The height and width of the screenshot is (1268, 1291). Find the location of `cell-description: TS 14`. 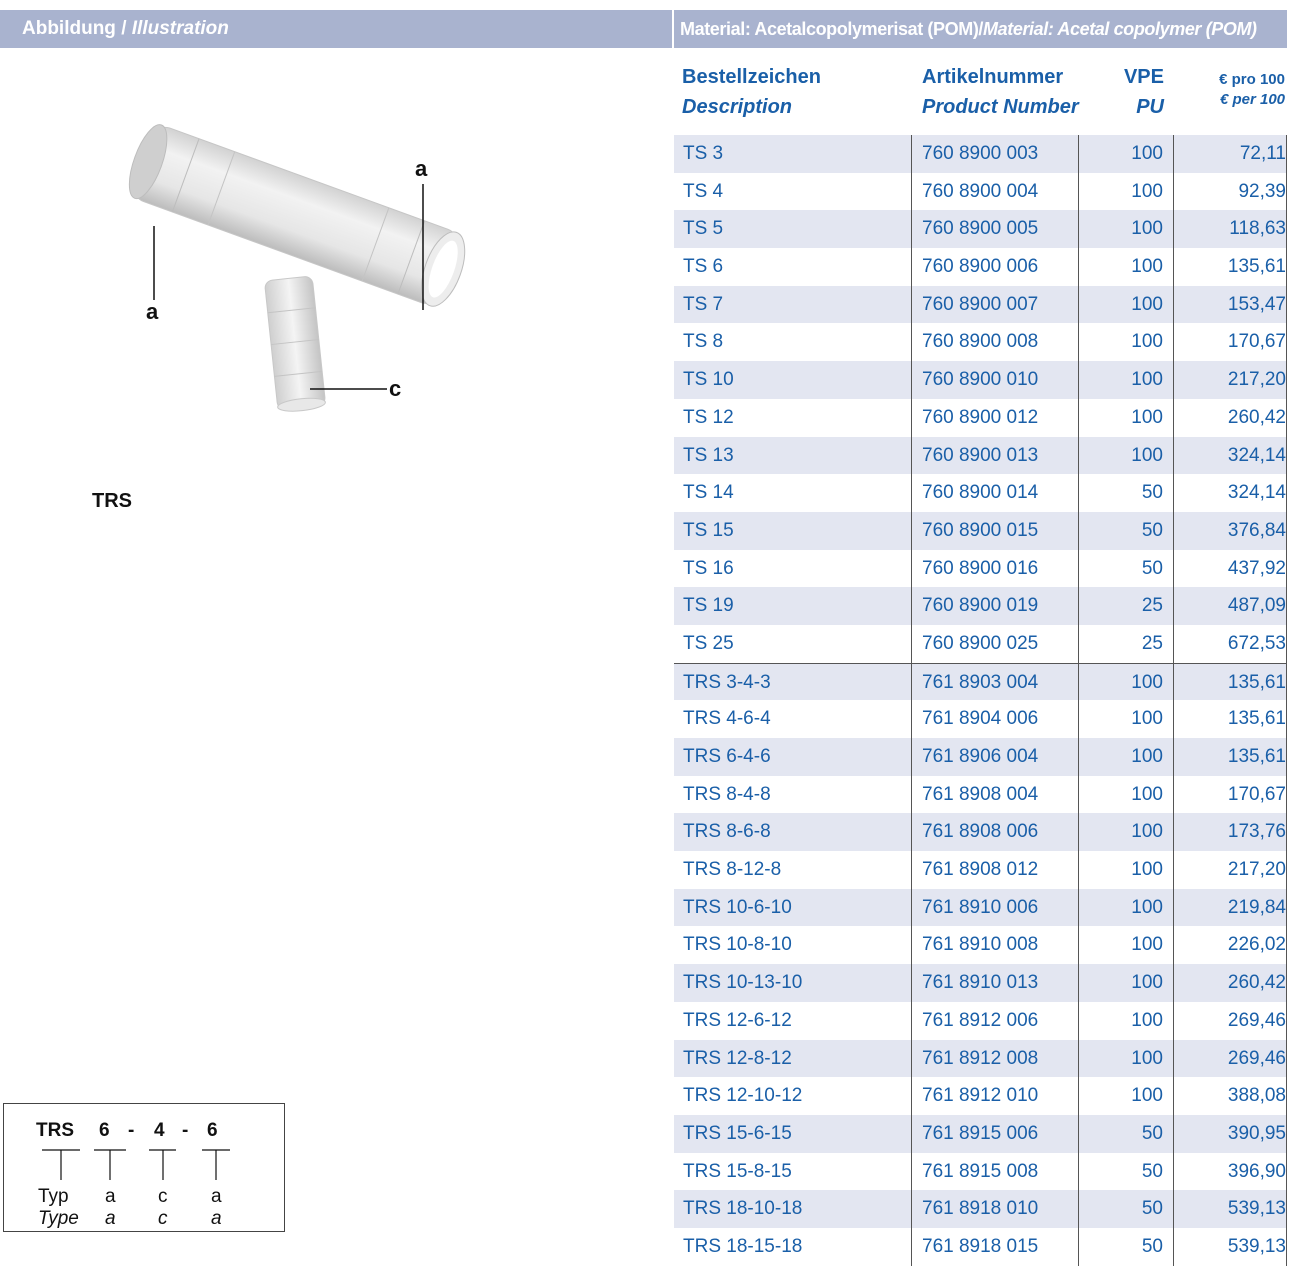

cell-description: TS 14 is located at coordinates (793, 493).